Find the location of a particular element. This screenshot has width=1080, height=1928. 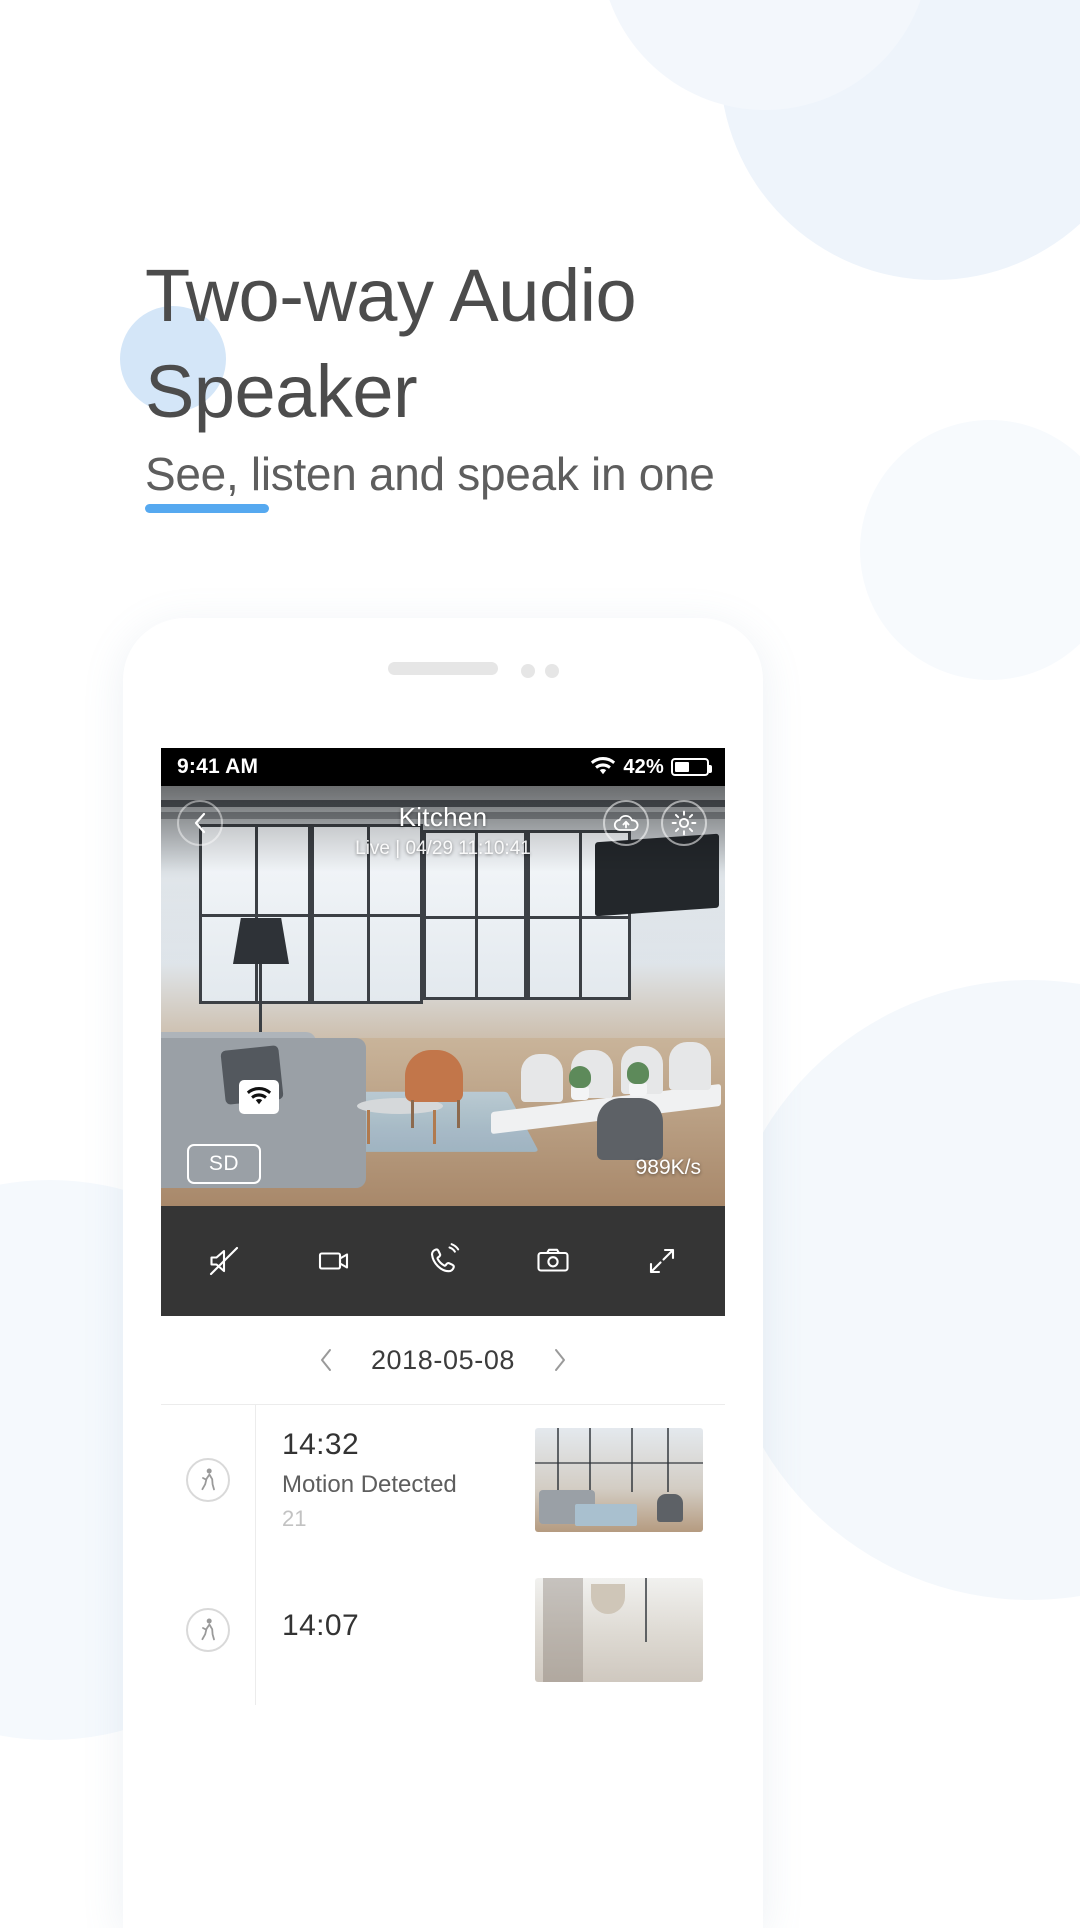

status-bar-indicators: 42% is located at coordinates (651, 767).